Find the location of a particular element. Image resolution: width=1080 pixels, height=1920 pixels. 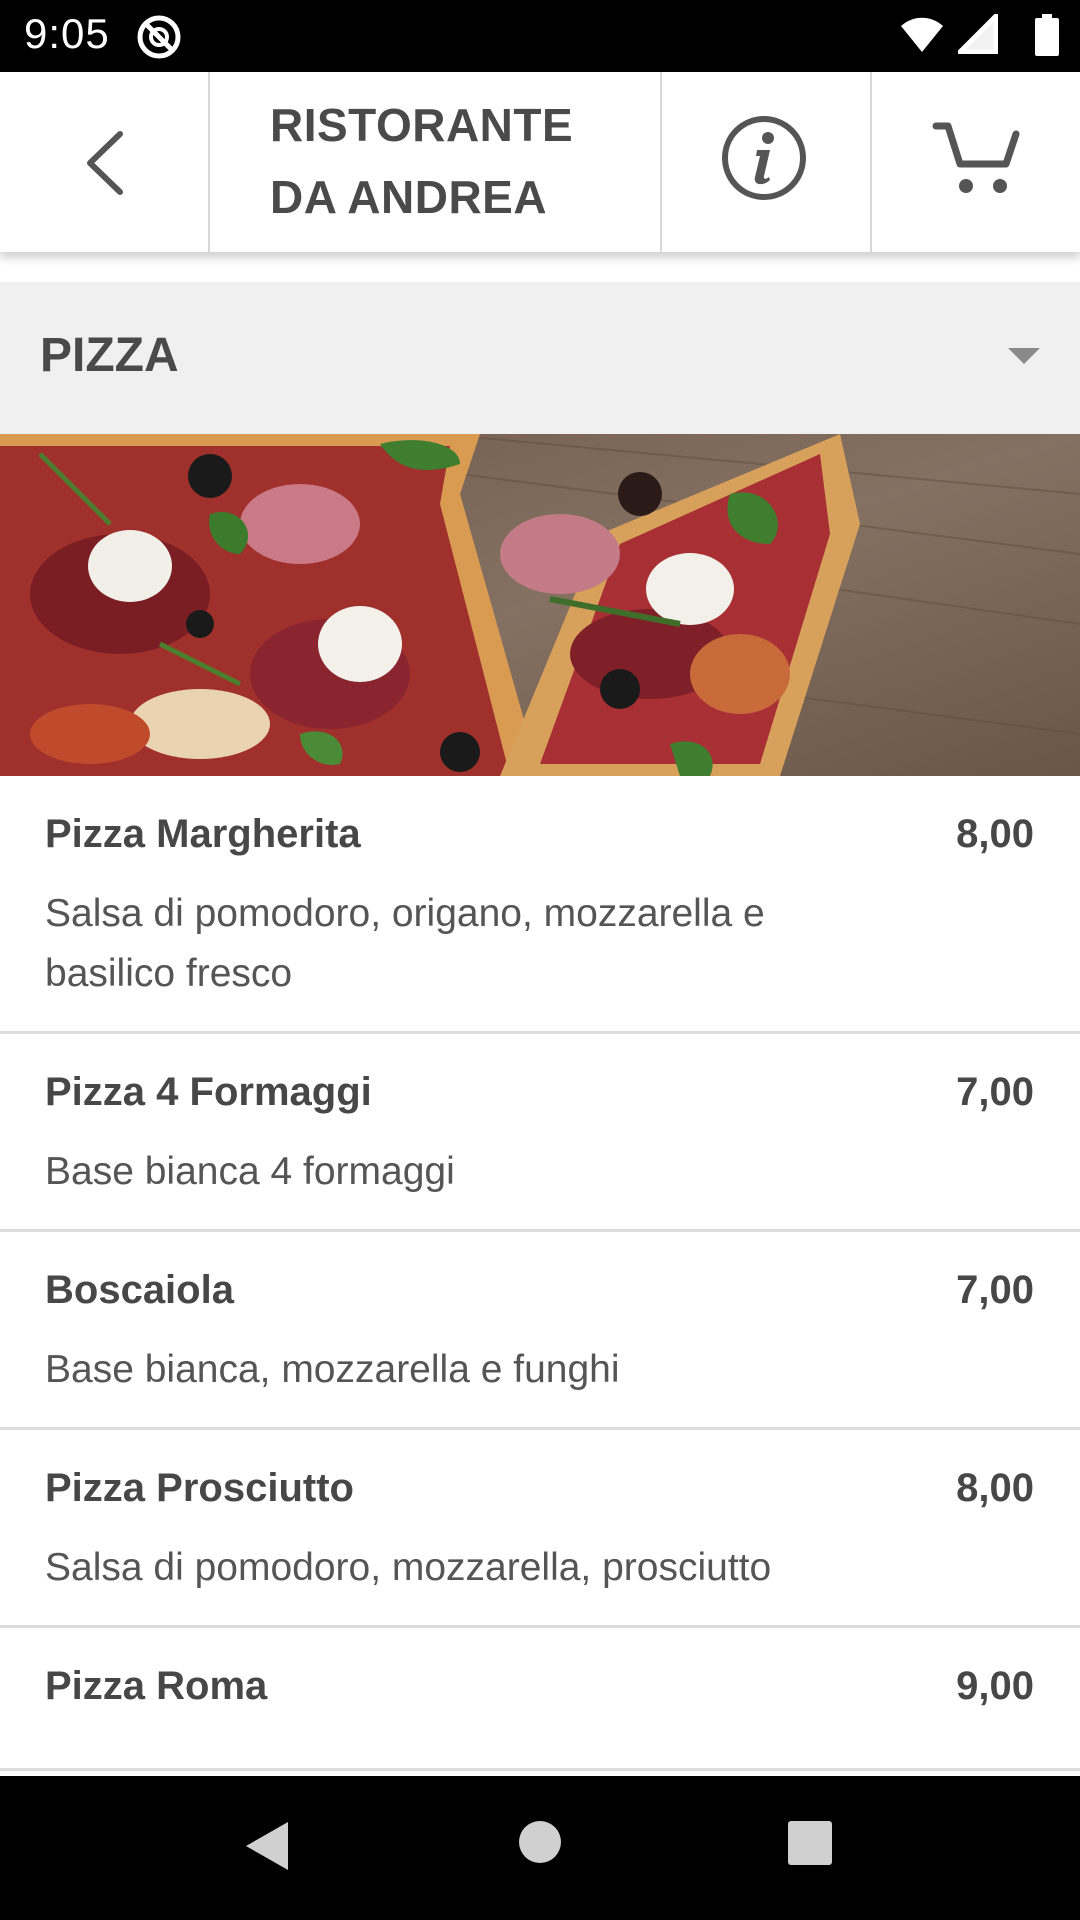

caret-down-icon is located at coordinates (1024, 356).